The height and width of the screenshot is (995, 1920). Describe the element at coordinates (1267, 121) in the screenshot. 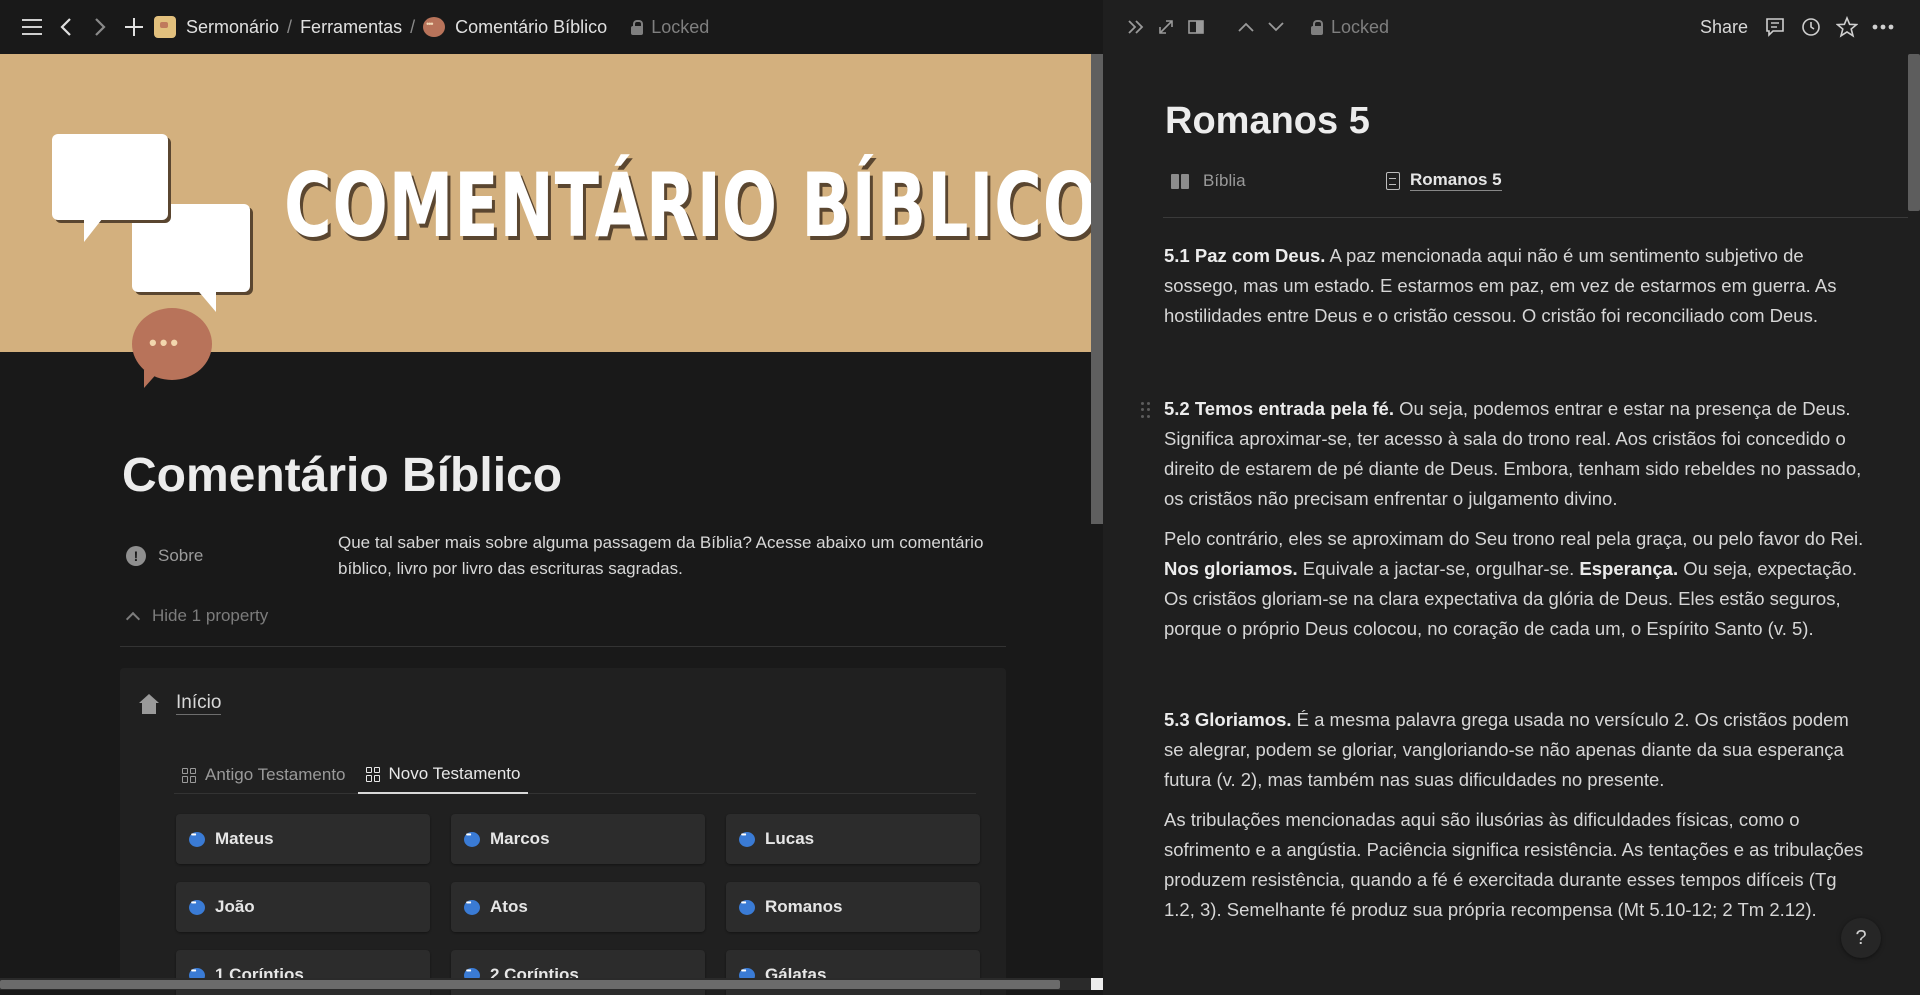

I see `peek-page-title: Romanos 5` at that location.